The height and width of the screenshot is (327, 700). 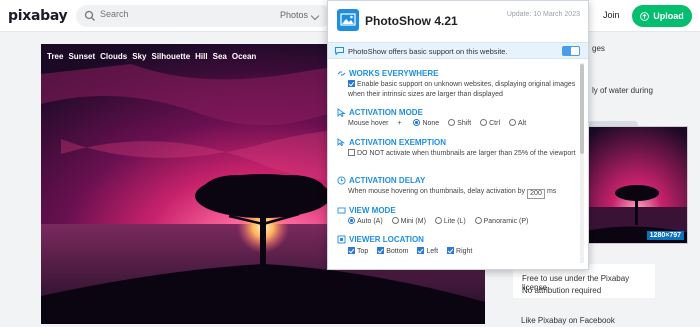 What do you see at coordinates (315, 16) in the screenshot?
I see `chevron-down-icon` at bounding box center [315, 16].